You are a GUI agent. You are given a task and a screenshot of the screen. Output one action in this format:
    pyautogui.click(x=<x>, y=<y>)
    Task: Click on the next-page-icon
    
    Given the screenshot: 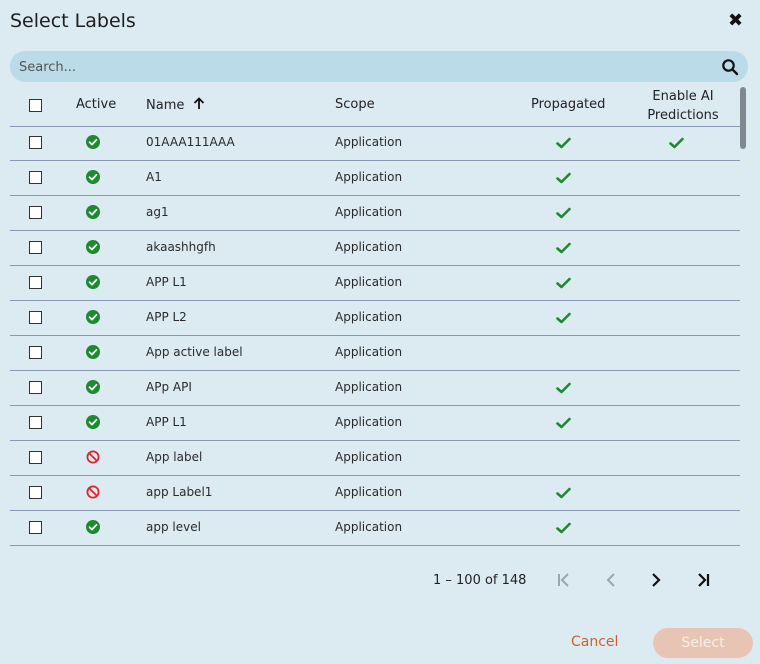 What is the action you would take?
    pyautogui.click(x=656, y=580)
    